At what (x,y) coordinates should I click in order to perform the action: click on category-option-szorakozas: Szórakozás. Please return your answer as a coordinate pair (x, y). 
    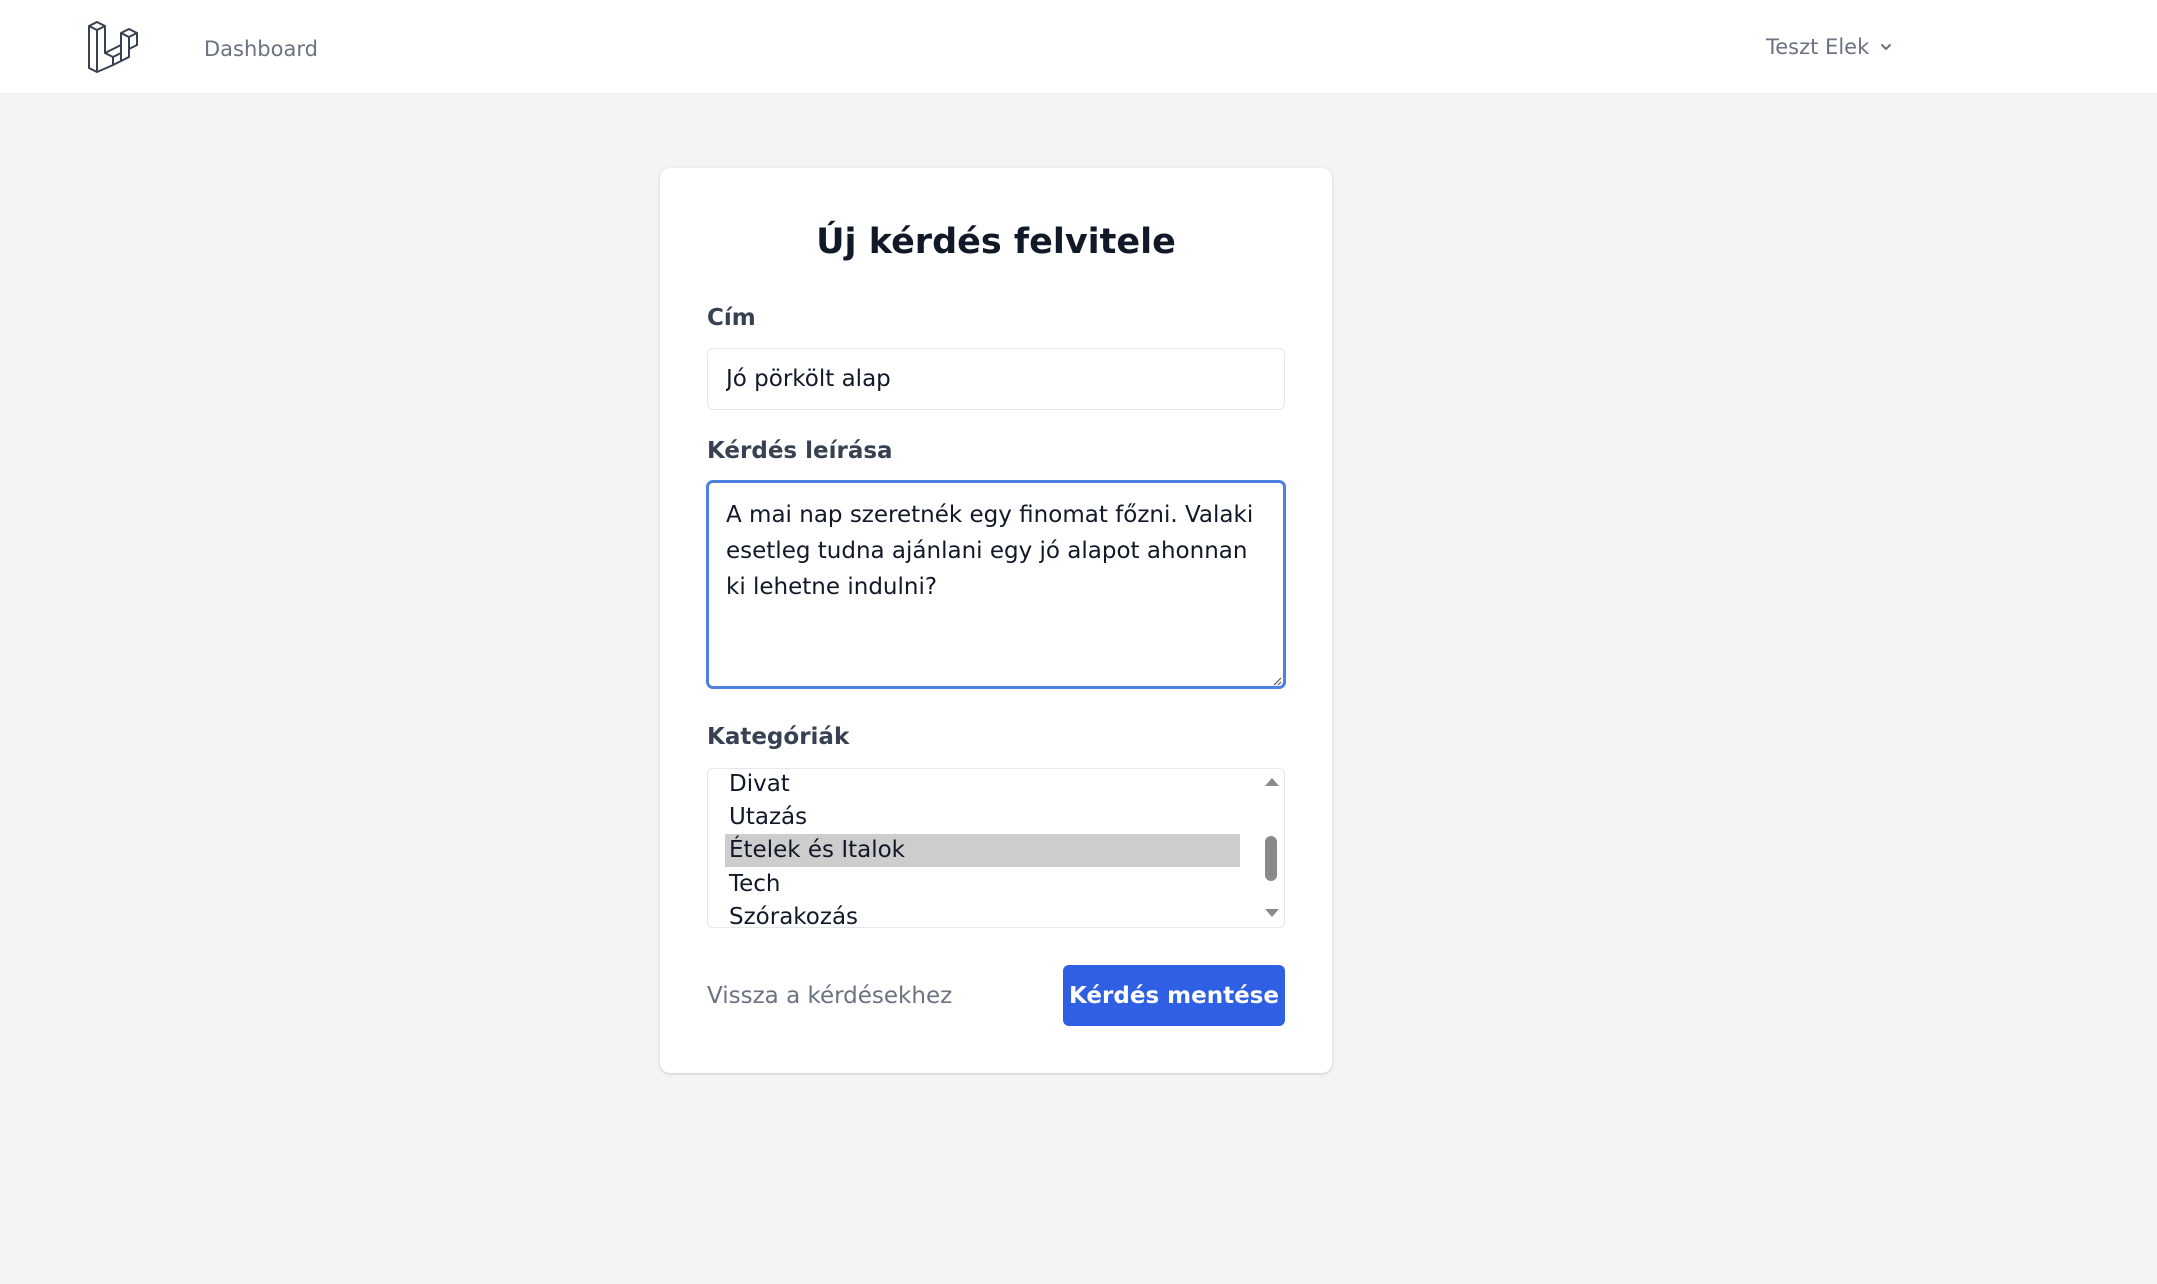
    Looking at the image, I should click on (982, 914).